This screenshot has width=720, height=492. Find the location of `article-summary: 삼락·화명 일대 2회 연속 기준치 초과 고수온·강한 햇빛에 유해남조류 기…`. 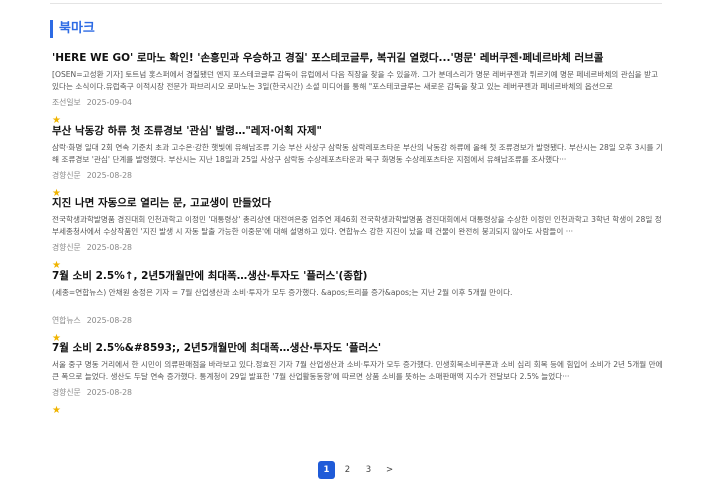

article-summary: 삼락·화명 일대 2회 연속 기준치 초과 고수온·강한 햇빛에 유해남조류 기… is located at coordinates (357, 153).